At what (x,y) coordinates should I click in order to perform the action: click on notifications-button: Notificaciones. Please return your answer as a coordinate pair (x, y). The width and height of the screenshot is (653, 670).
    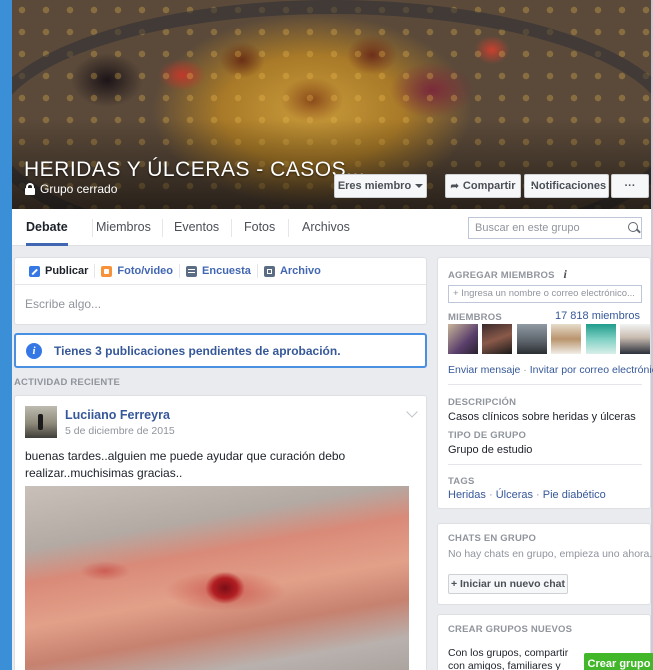
    Looking at the image, I should click on (566, 186).